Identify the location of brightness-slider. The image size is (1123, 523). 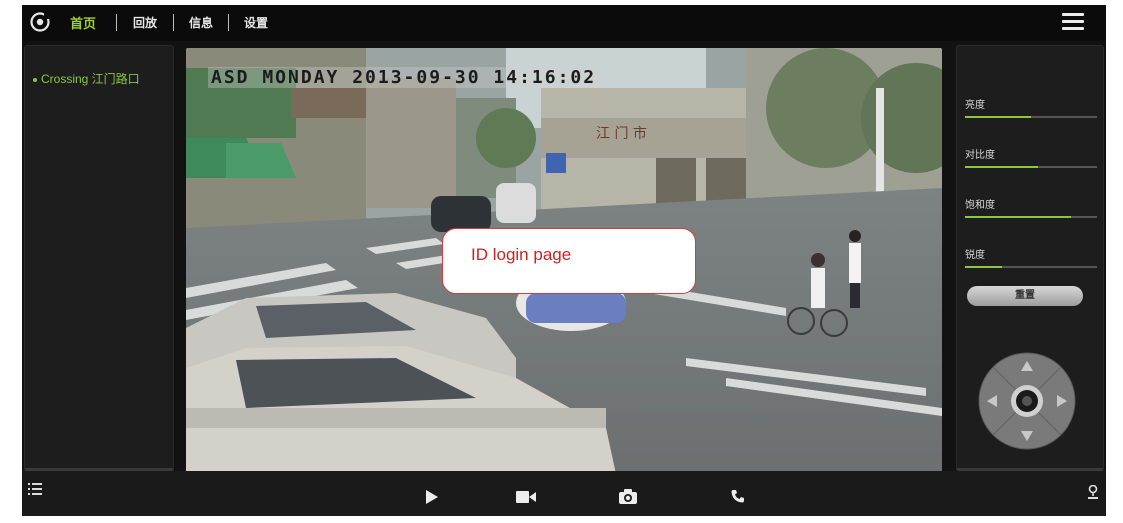
(1031, 117).